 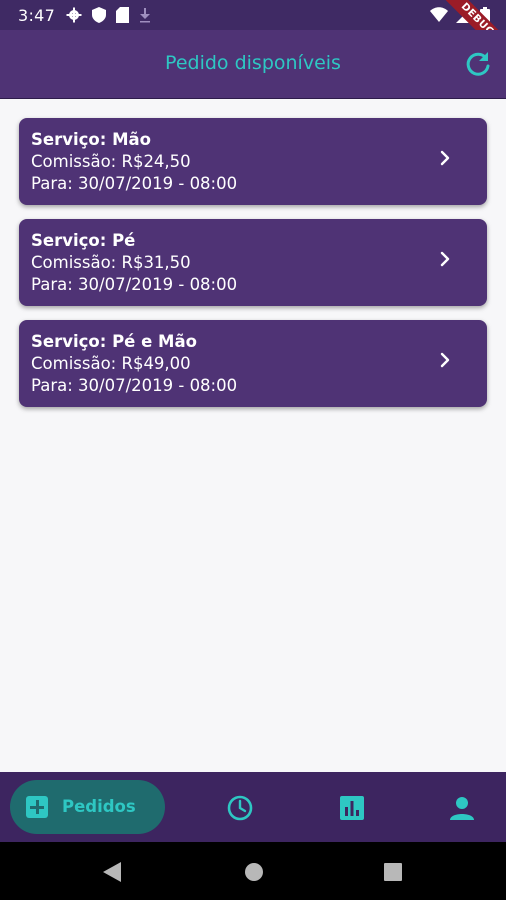 I want to click on sim-card-icon, so click(x=122, y=15).